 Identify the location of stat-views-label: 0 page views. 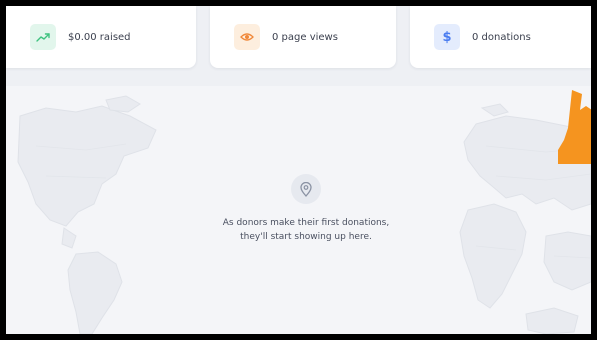
(305, 37).